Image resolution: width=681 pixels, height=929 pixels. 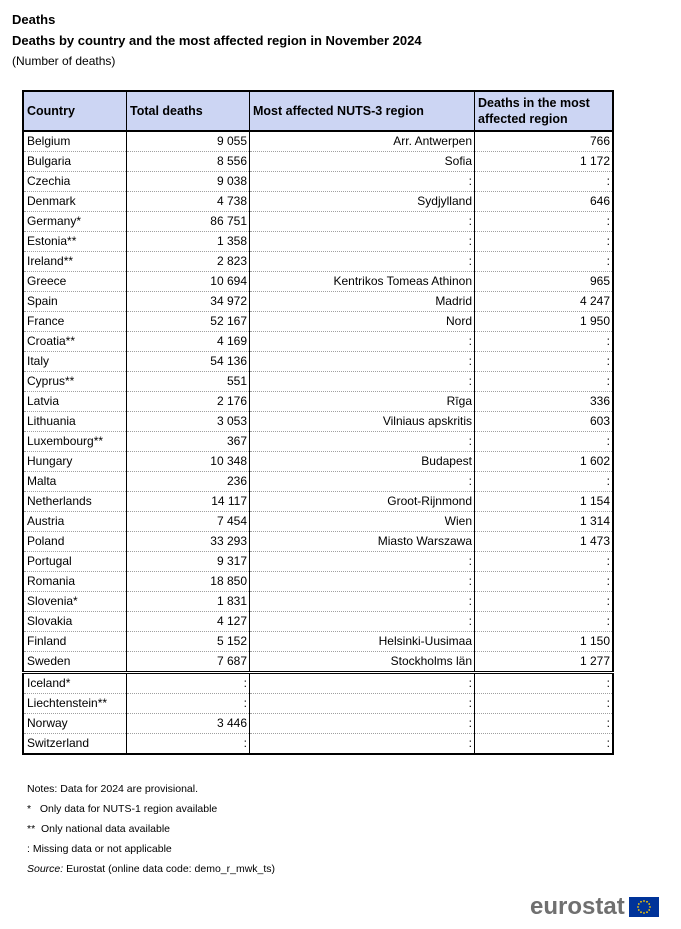 What do you see at coordinates (544, 161) in the screenshot?
I see `region-deaths-cell: 1 172` at bounding box center [544, 161].